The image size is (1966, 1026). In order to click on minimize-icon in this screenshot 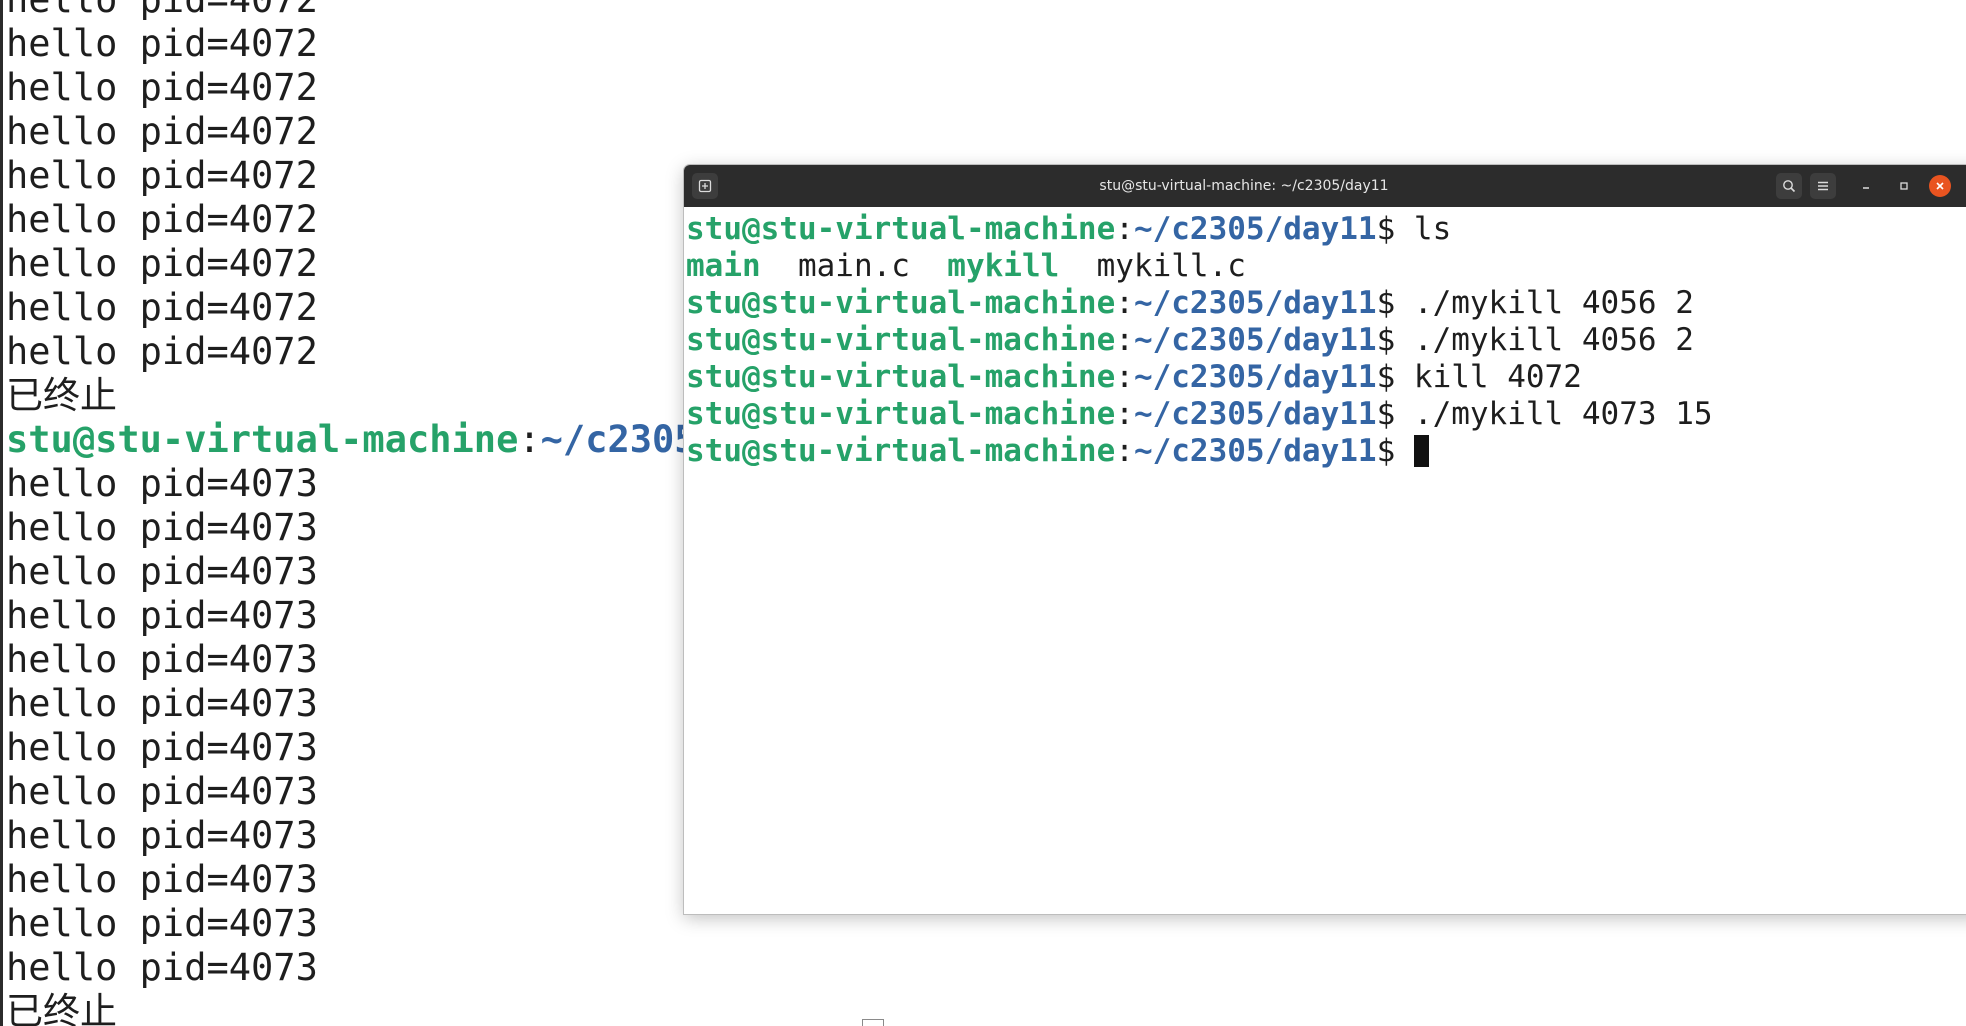, I will do `click(1866, 186)`.